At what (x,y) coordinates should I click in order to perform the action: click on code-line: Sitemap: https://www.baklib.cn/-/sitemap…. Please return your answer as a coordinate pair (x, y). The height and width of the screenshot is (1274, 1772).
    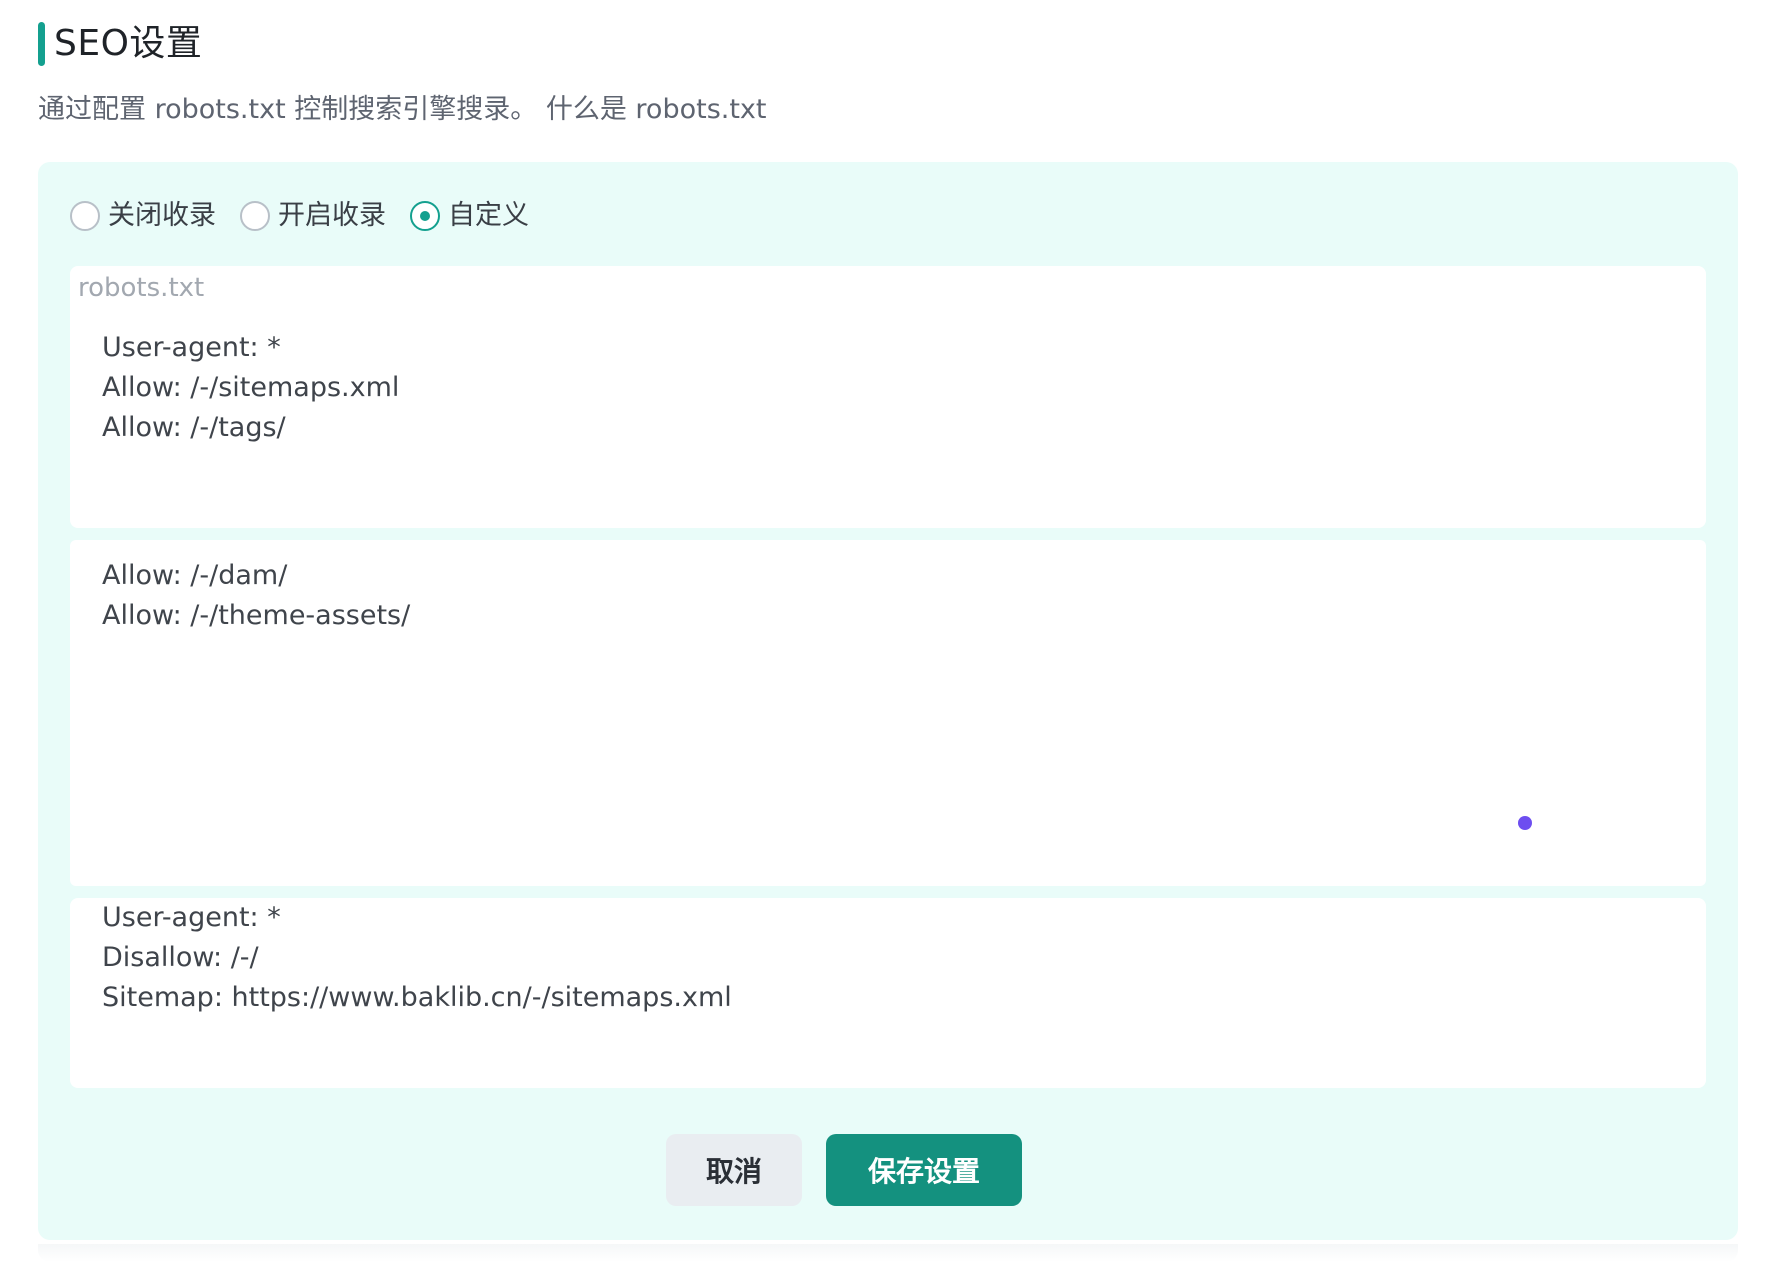
    Looking at the image, I should click on (417, 997).